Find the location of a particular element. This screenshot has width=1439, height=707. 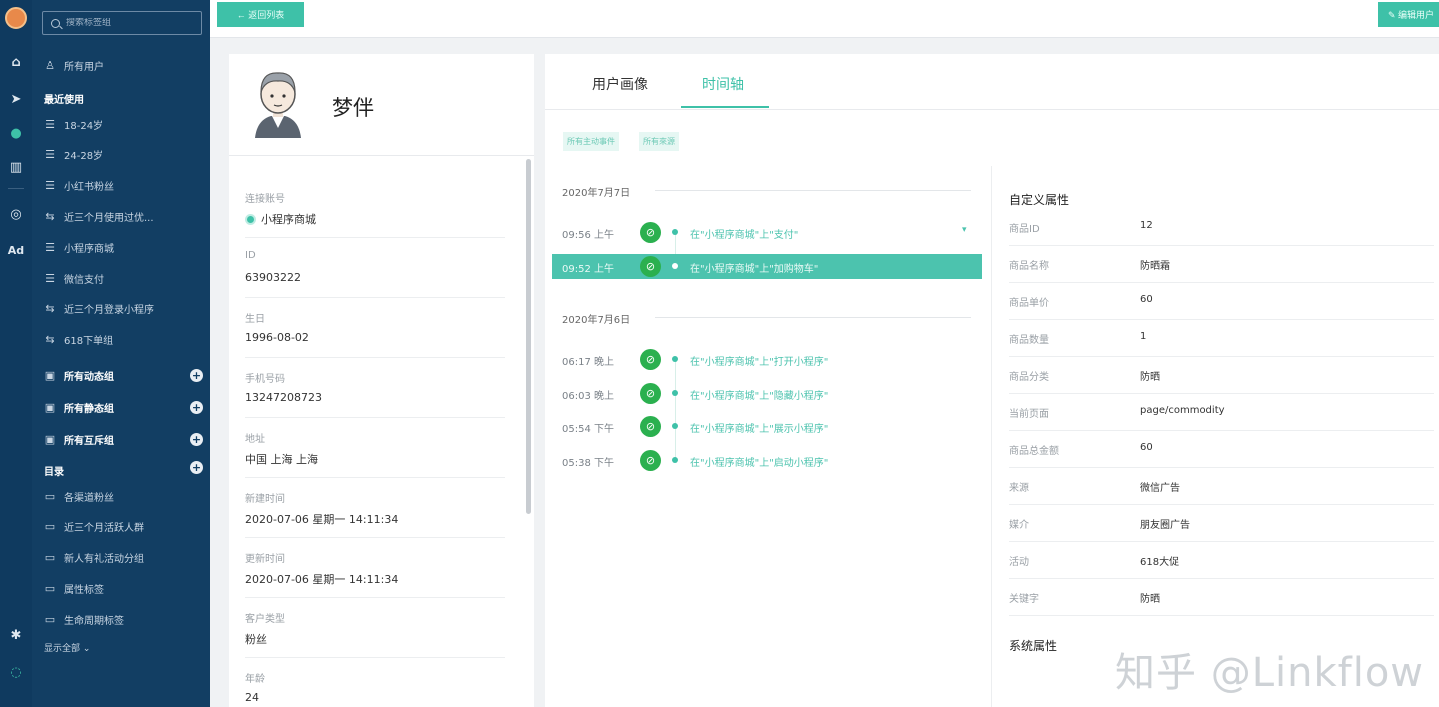

user-name: 梦伴 is located at coordinates (353, 108).